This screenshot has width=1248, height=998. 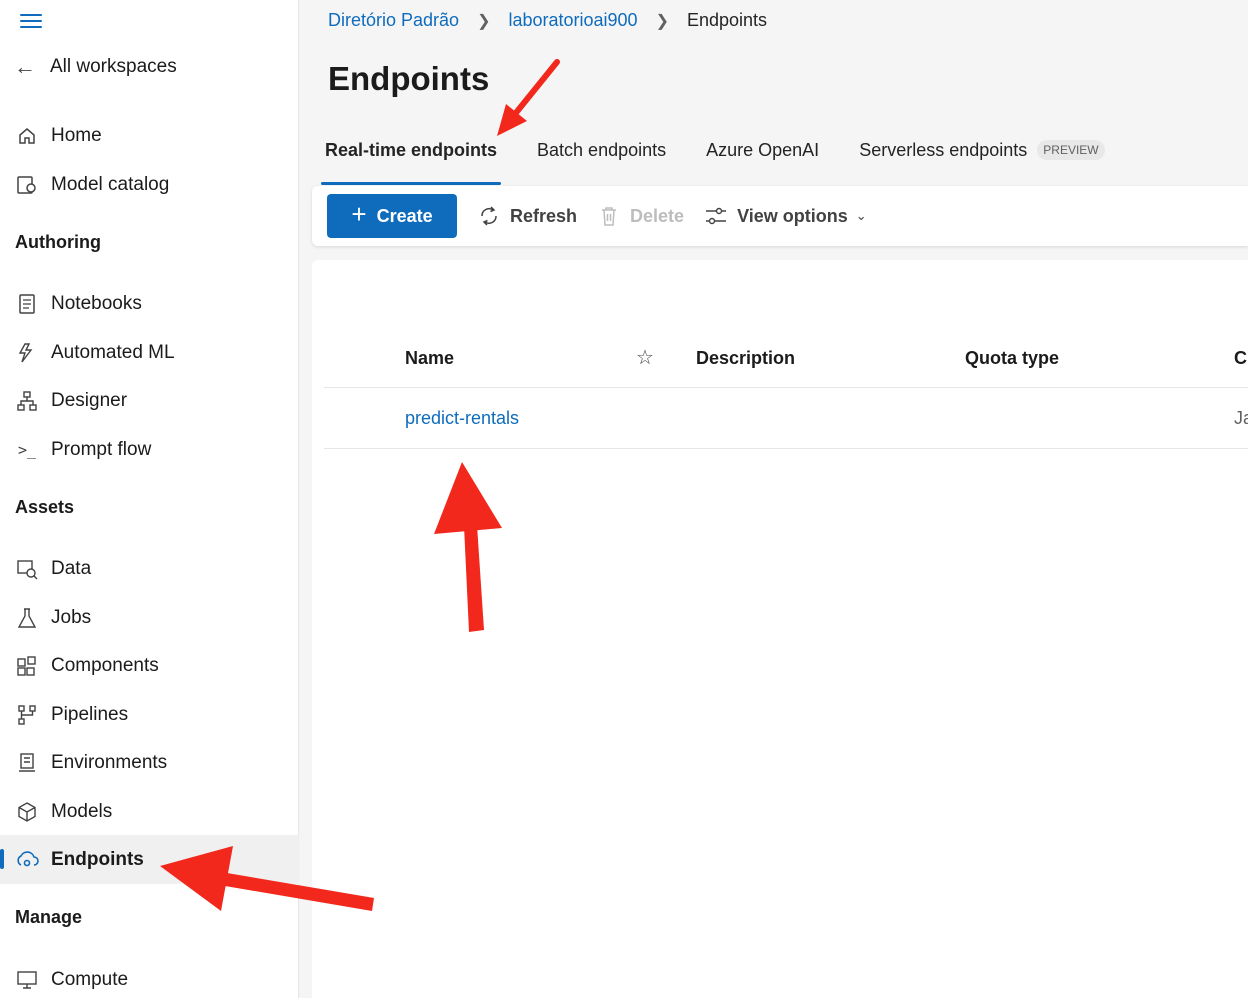 I want to click on catalog-icon, so click(x=27, y=185).